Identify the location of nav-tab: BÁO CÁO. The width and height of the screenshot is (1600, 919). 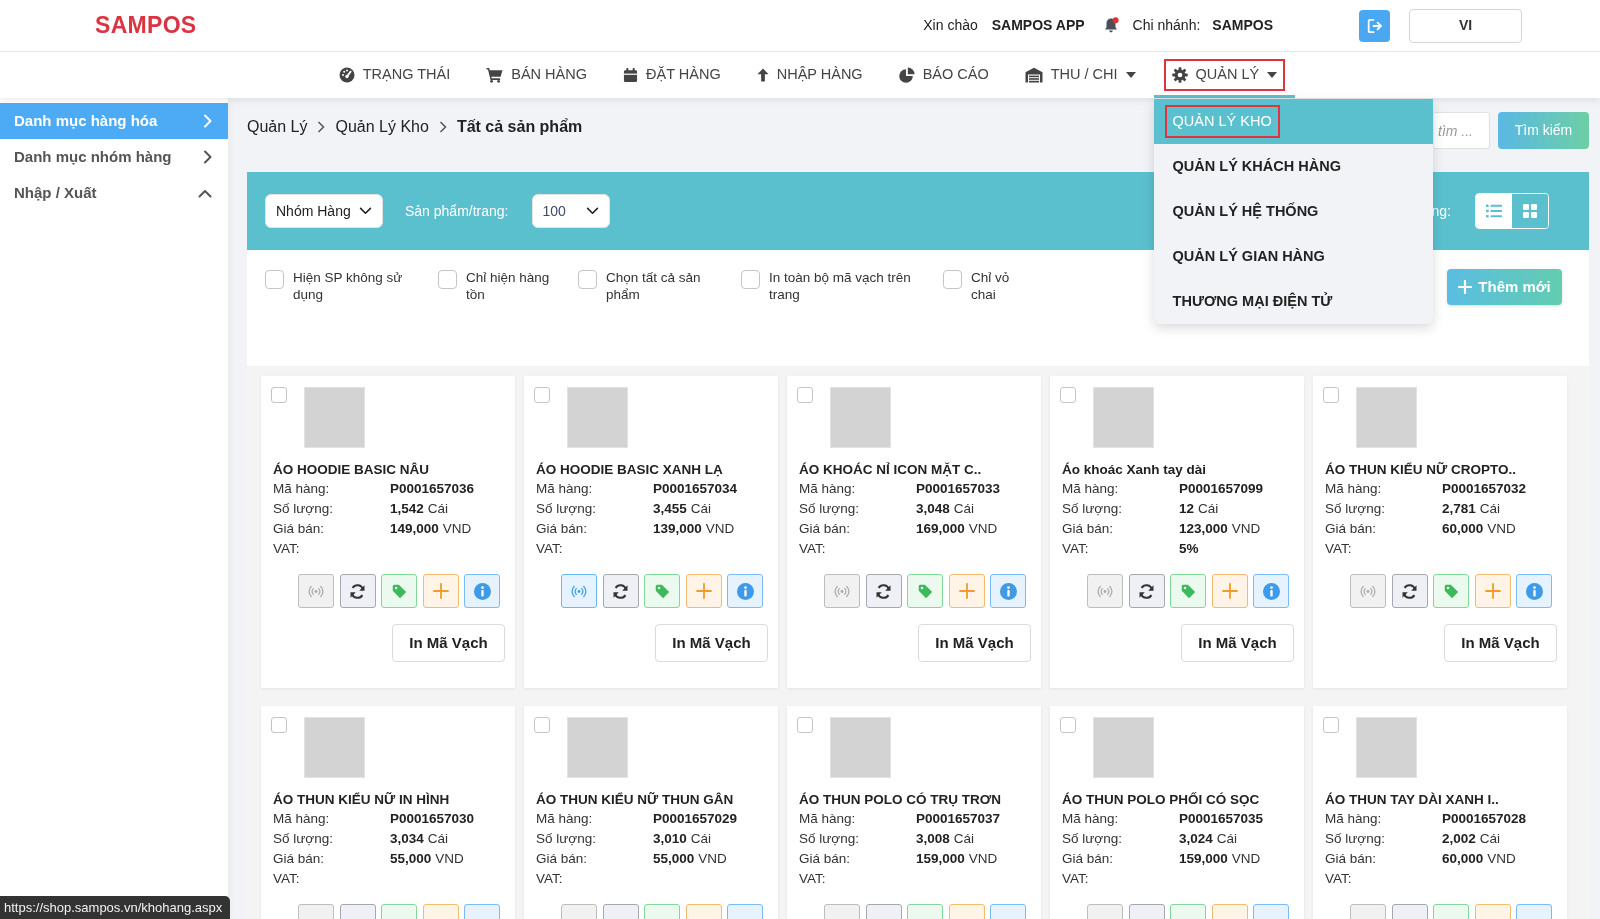
(943, 75).